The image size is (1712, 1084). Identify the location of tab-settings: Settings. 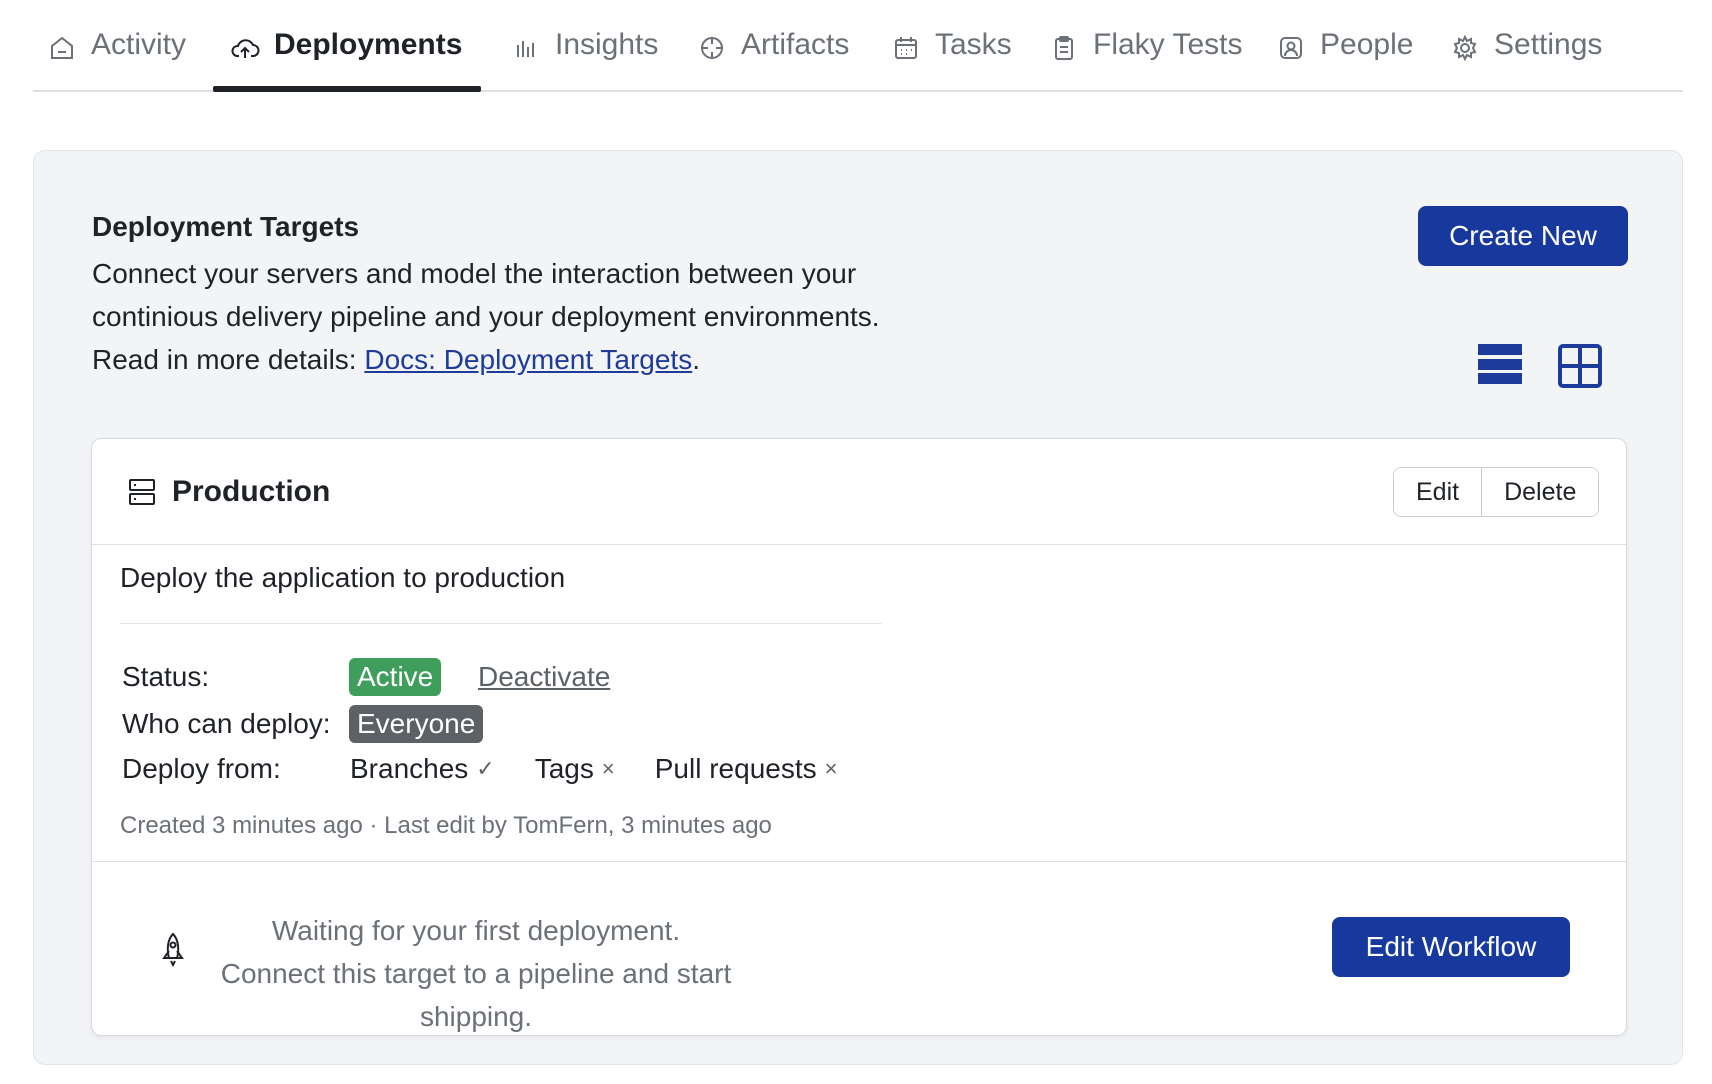
(1526, 60).